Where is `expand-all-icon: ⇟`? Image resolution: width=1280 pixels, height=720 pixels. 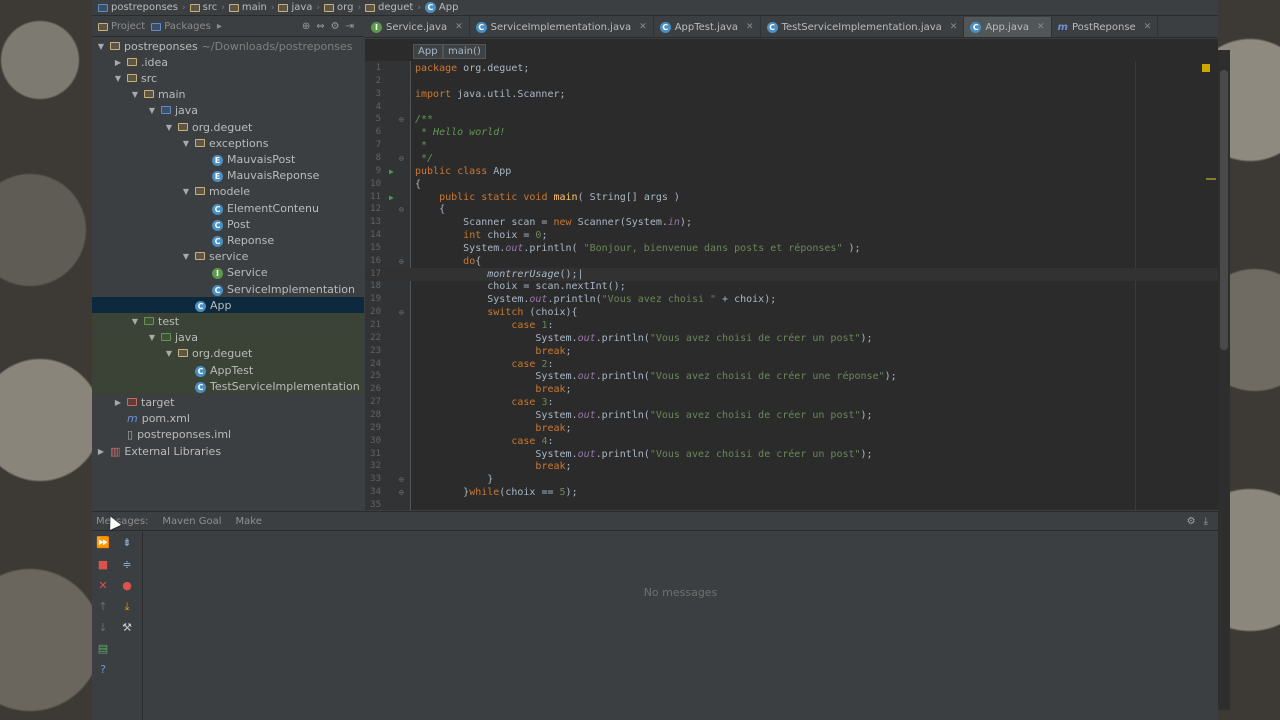 expand-all-icon: ⇟ is located at coordinates (127, 543).